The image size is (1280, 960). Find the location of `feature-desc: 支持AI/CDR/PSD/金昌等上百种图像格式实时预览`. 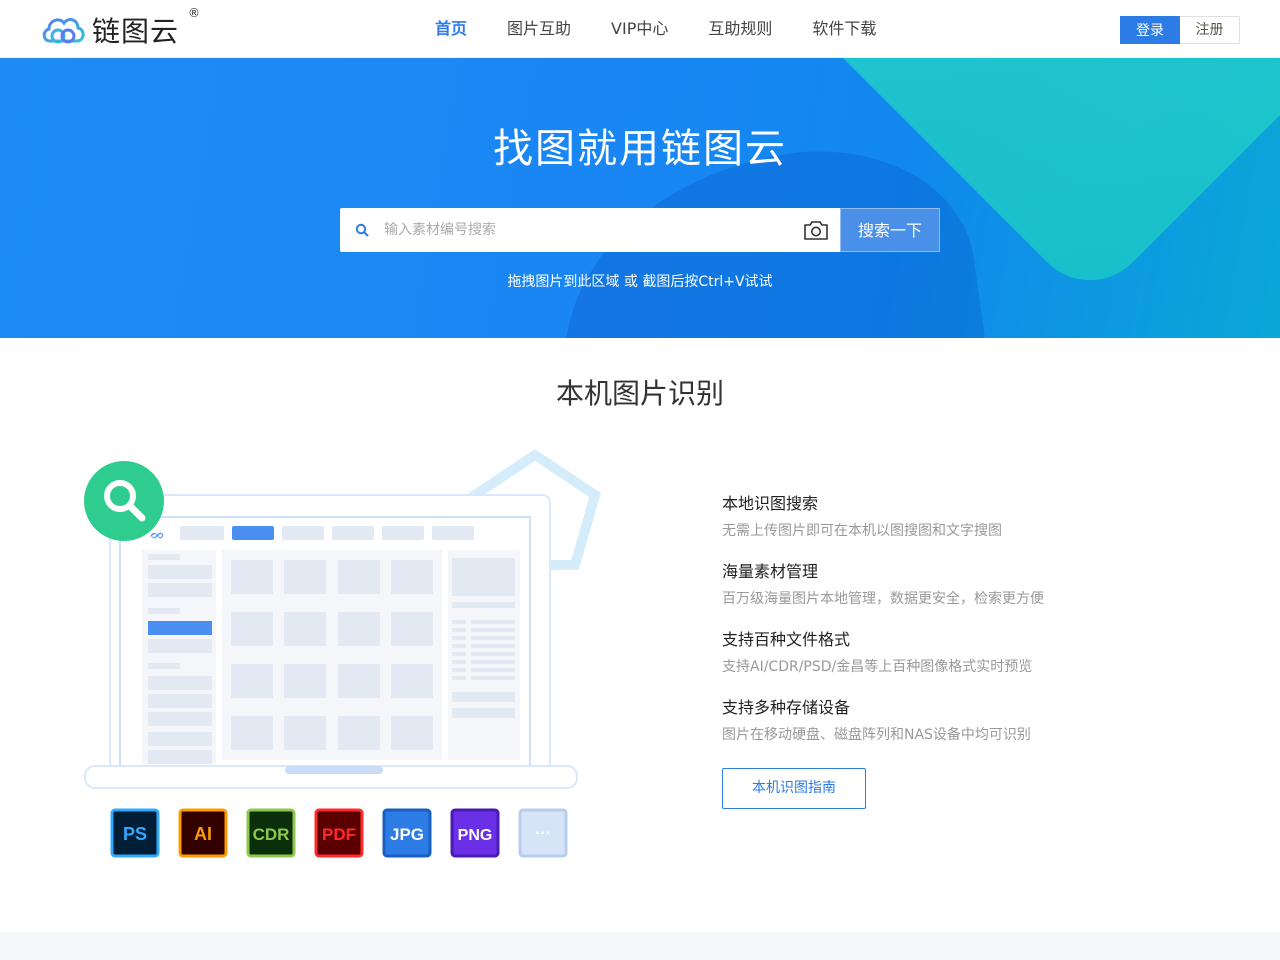

feature-desc: 支持AI/CDR/PSD/金昌等上百种图像格式实时预览 is located at coordinates (877, 667).